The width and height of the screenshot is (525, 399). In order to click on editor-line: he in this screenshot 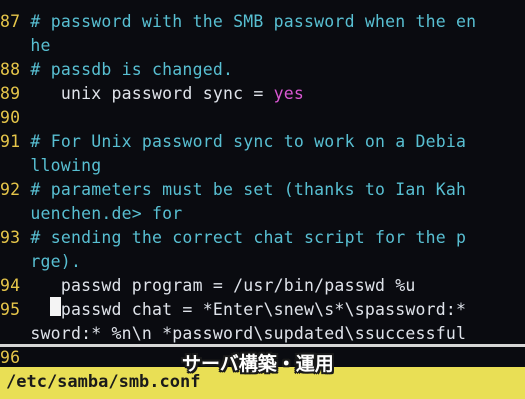, I will do `click(40, 45)`.